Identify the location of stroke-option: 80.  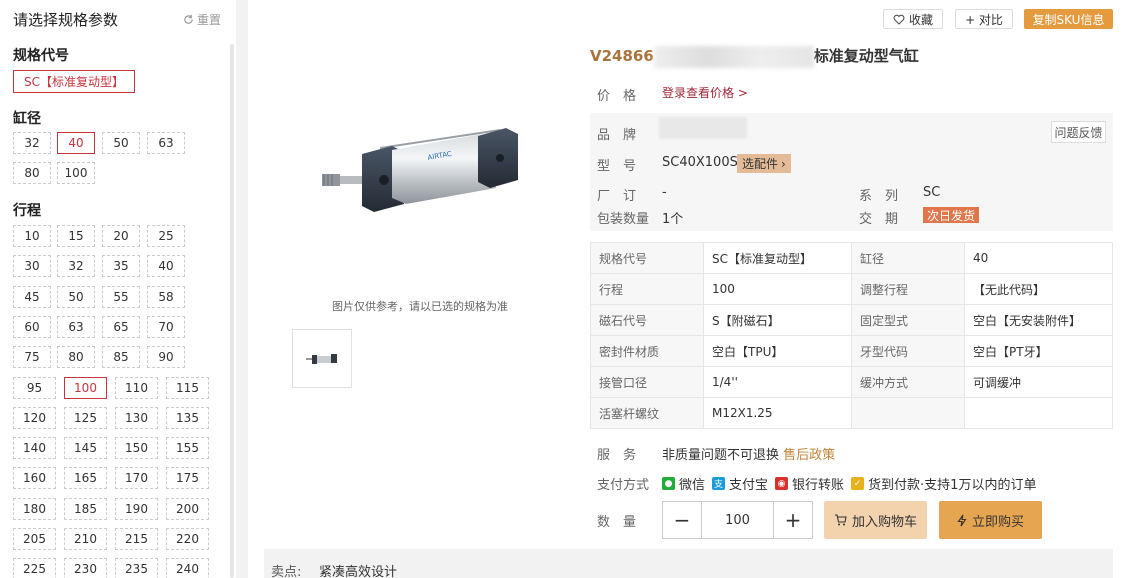
(76, 357).